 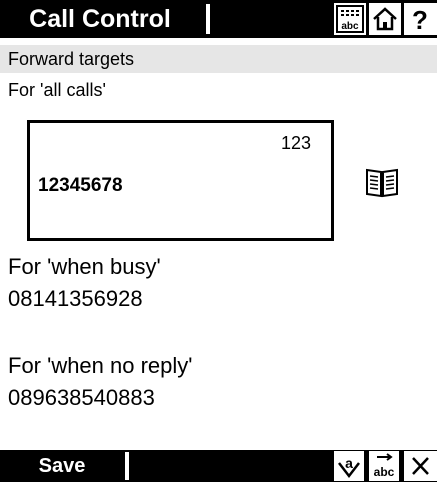 I want to click on mark-icon: a, so click(x=349, y=466).